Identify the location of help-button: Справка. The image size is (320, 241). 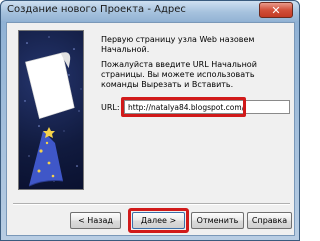
(269, 220).